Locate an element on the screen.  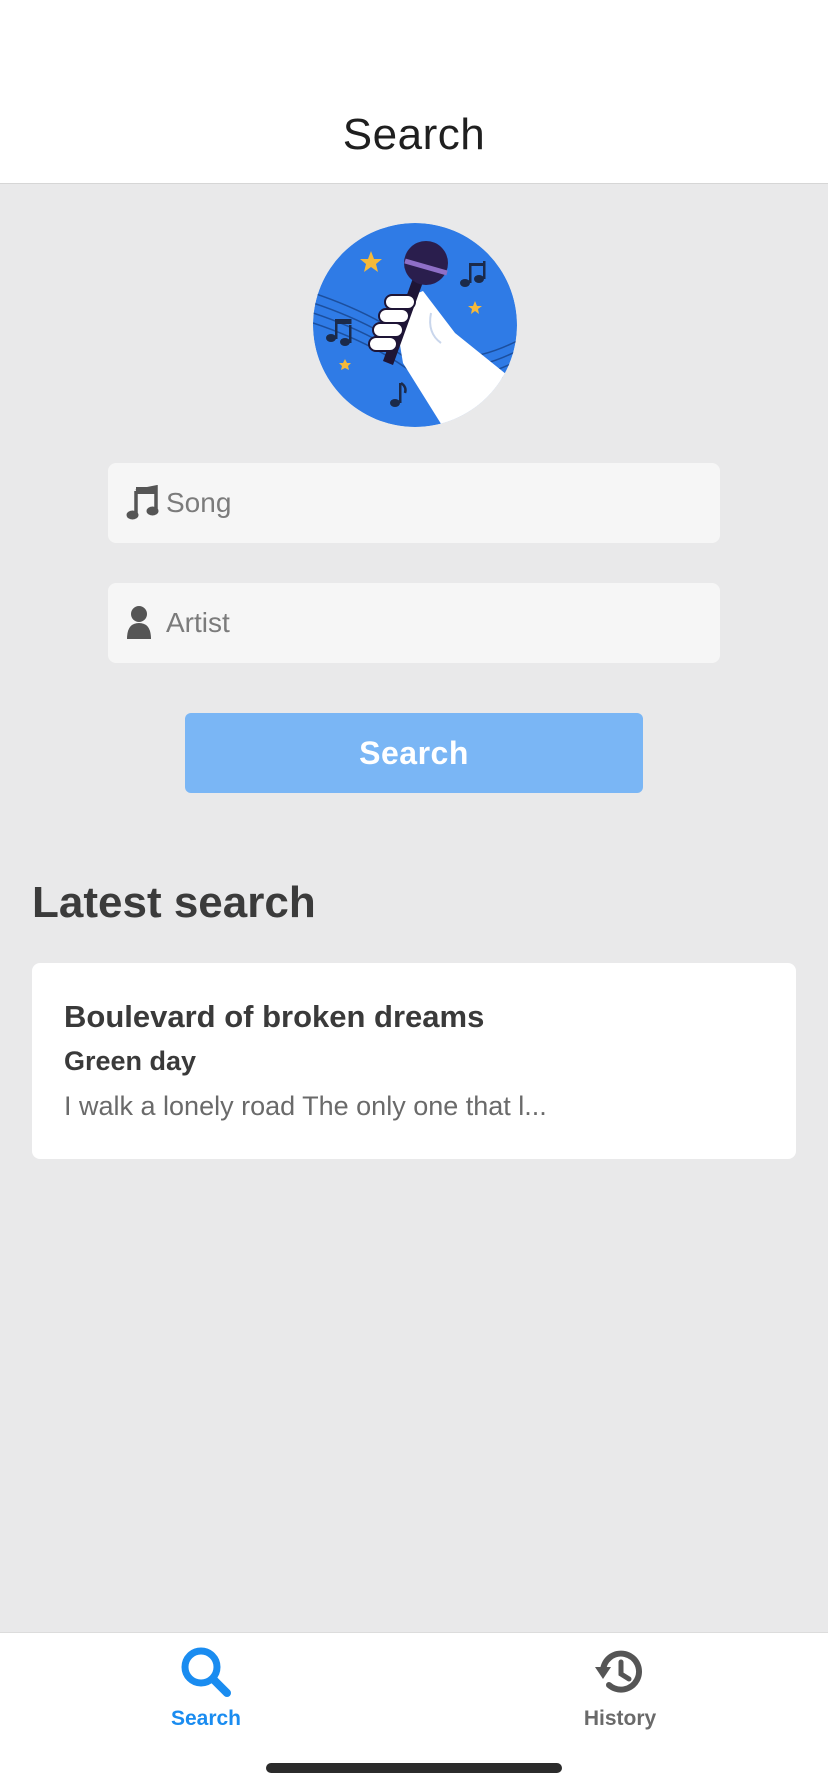
search-button: Search is located at coordinates (414, 753).